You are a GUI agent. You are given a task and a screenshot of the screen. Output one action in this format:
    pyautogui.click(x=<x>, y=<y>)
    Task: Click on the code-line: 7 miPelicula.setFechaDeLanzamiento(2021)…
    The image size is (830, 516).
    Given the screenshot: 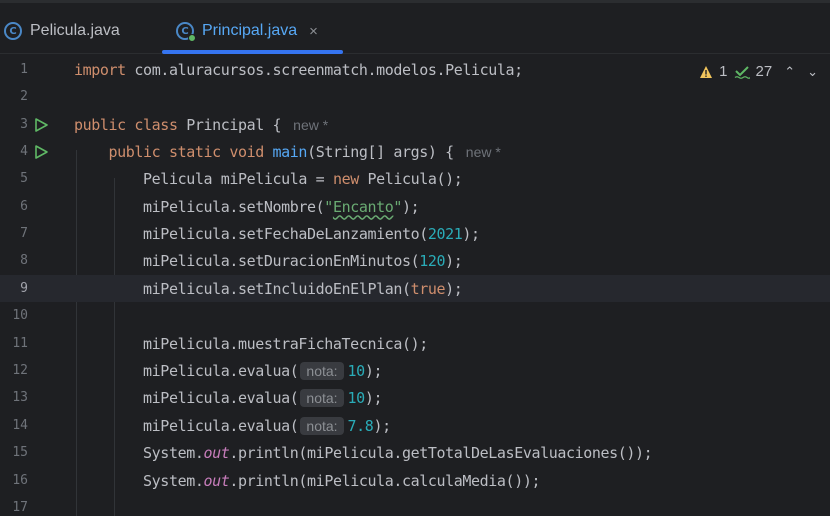 What is the action you would take?
    pyautogui.click(x=415, y=233)
    